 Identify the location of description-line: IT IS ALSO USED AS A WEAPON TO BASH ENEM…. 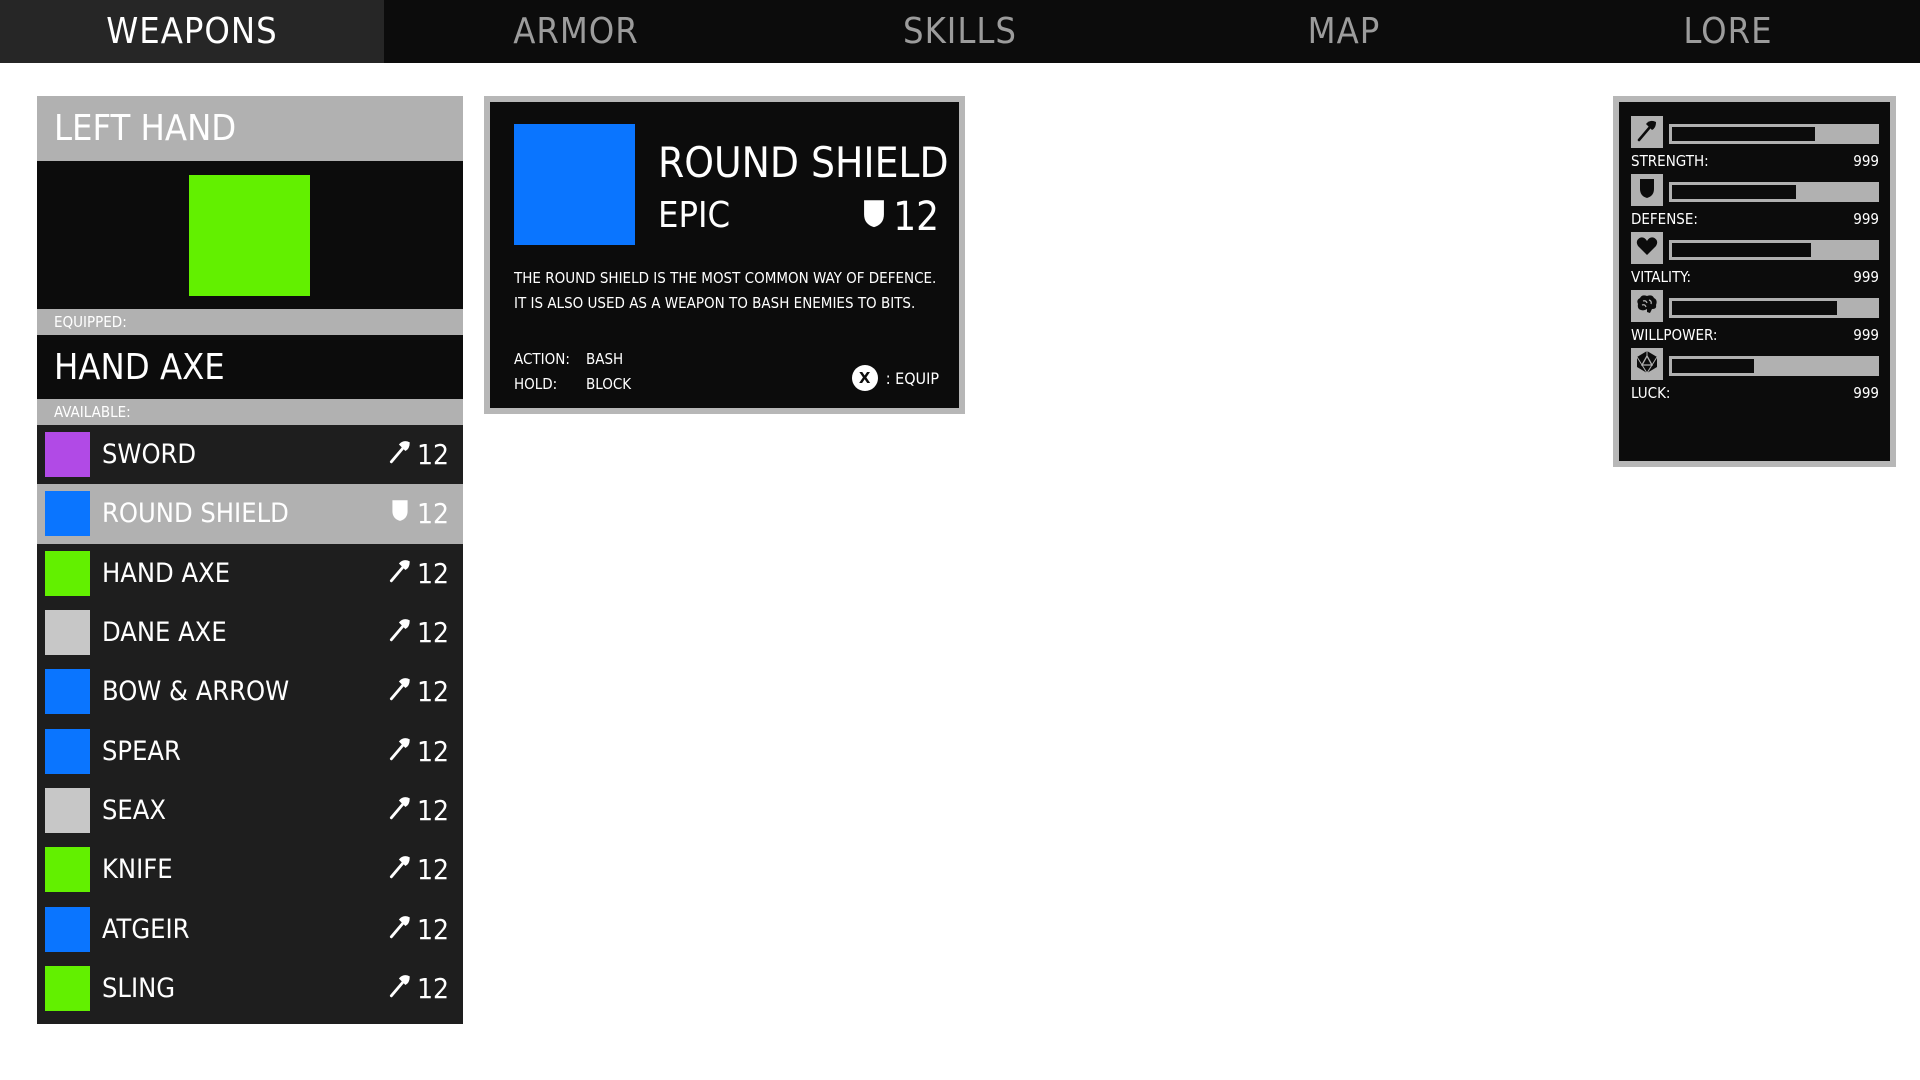
(715, 303).